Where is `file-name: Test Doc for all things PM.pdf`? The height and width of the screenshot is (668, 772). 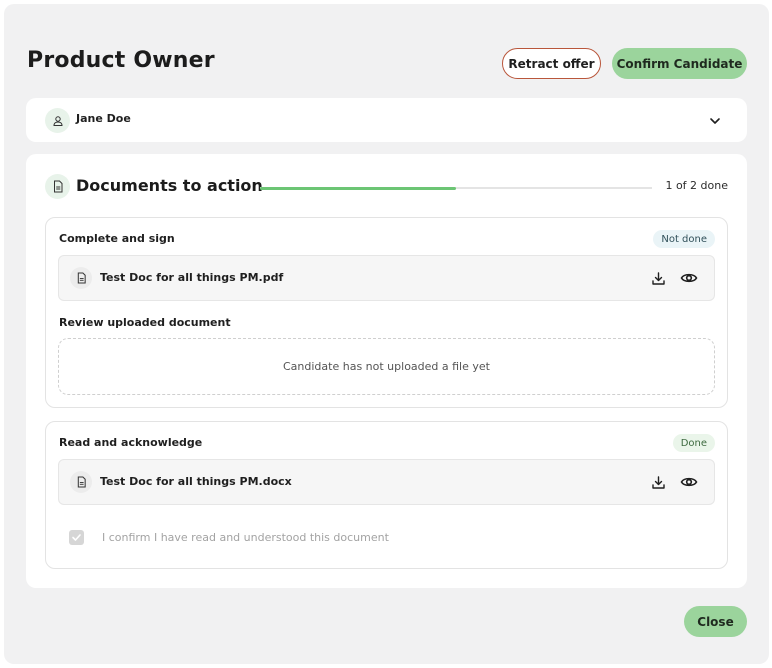
file-name: Test Doc for all things PM.pdf is located at coordinates (192, 277).